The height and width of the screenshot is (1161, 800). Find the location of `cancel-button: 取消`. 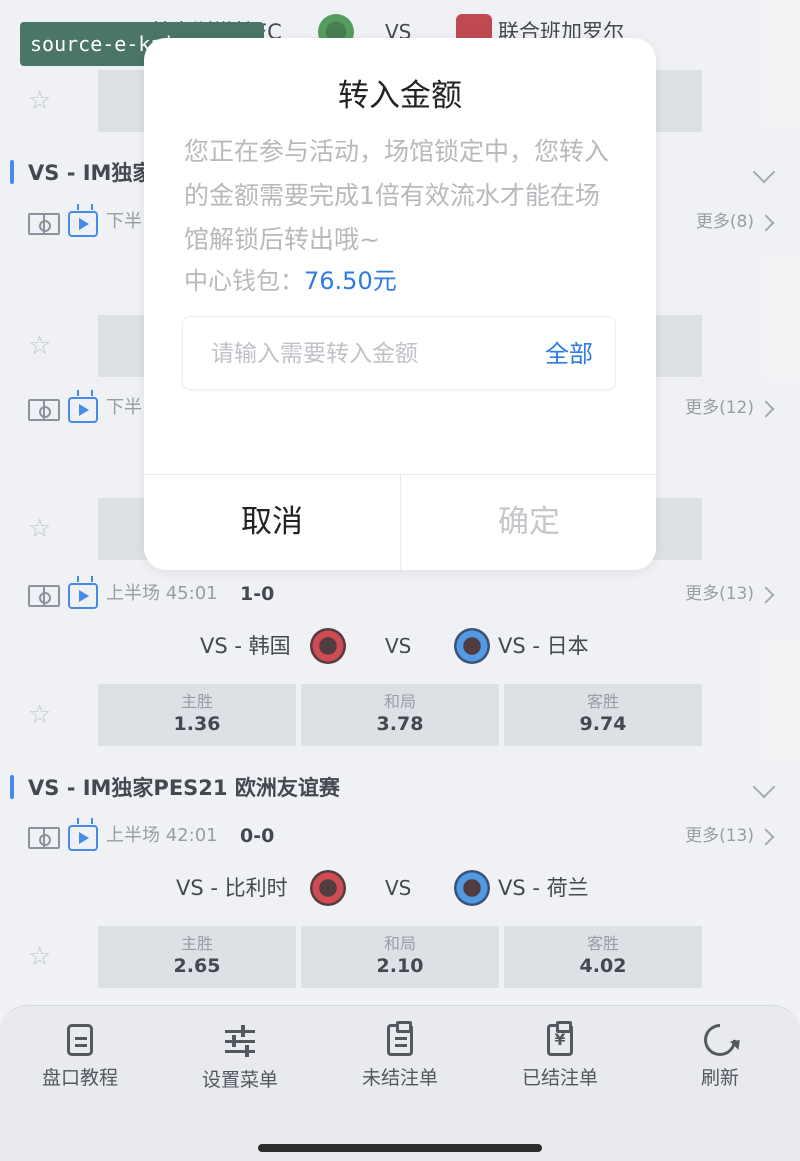

cancel-button: 取消 is located at coordinates (272, 522).